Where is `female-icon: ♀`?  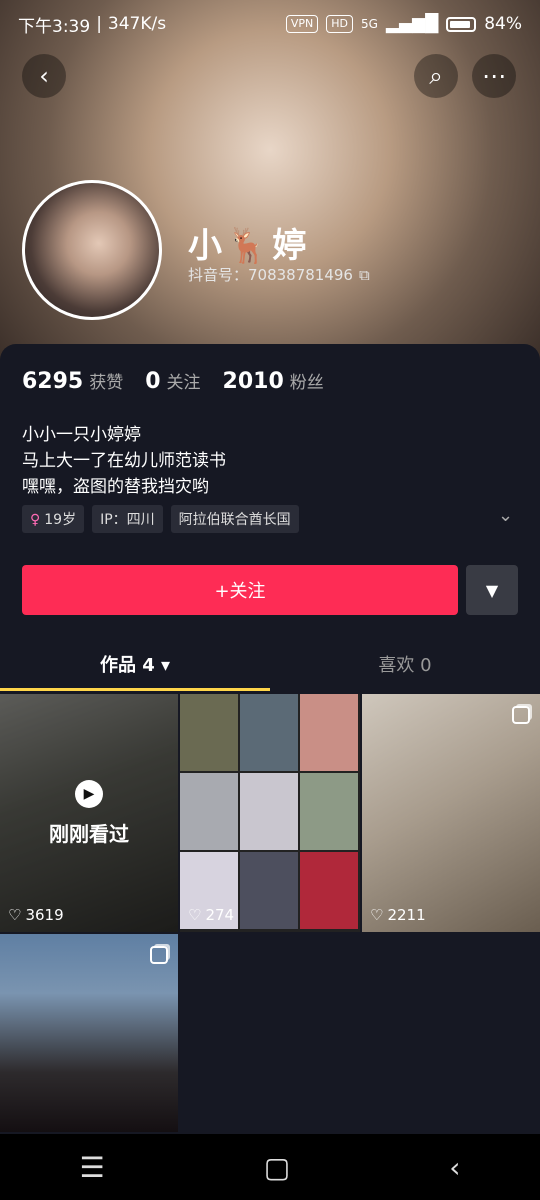
female-icon: ♀ is located at coordinates (35, 520).